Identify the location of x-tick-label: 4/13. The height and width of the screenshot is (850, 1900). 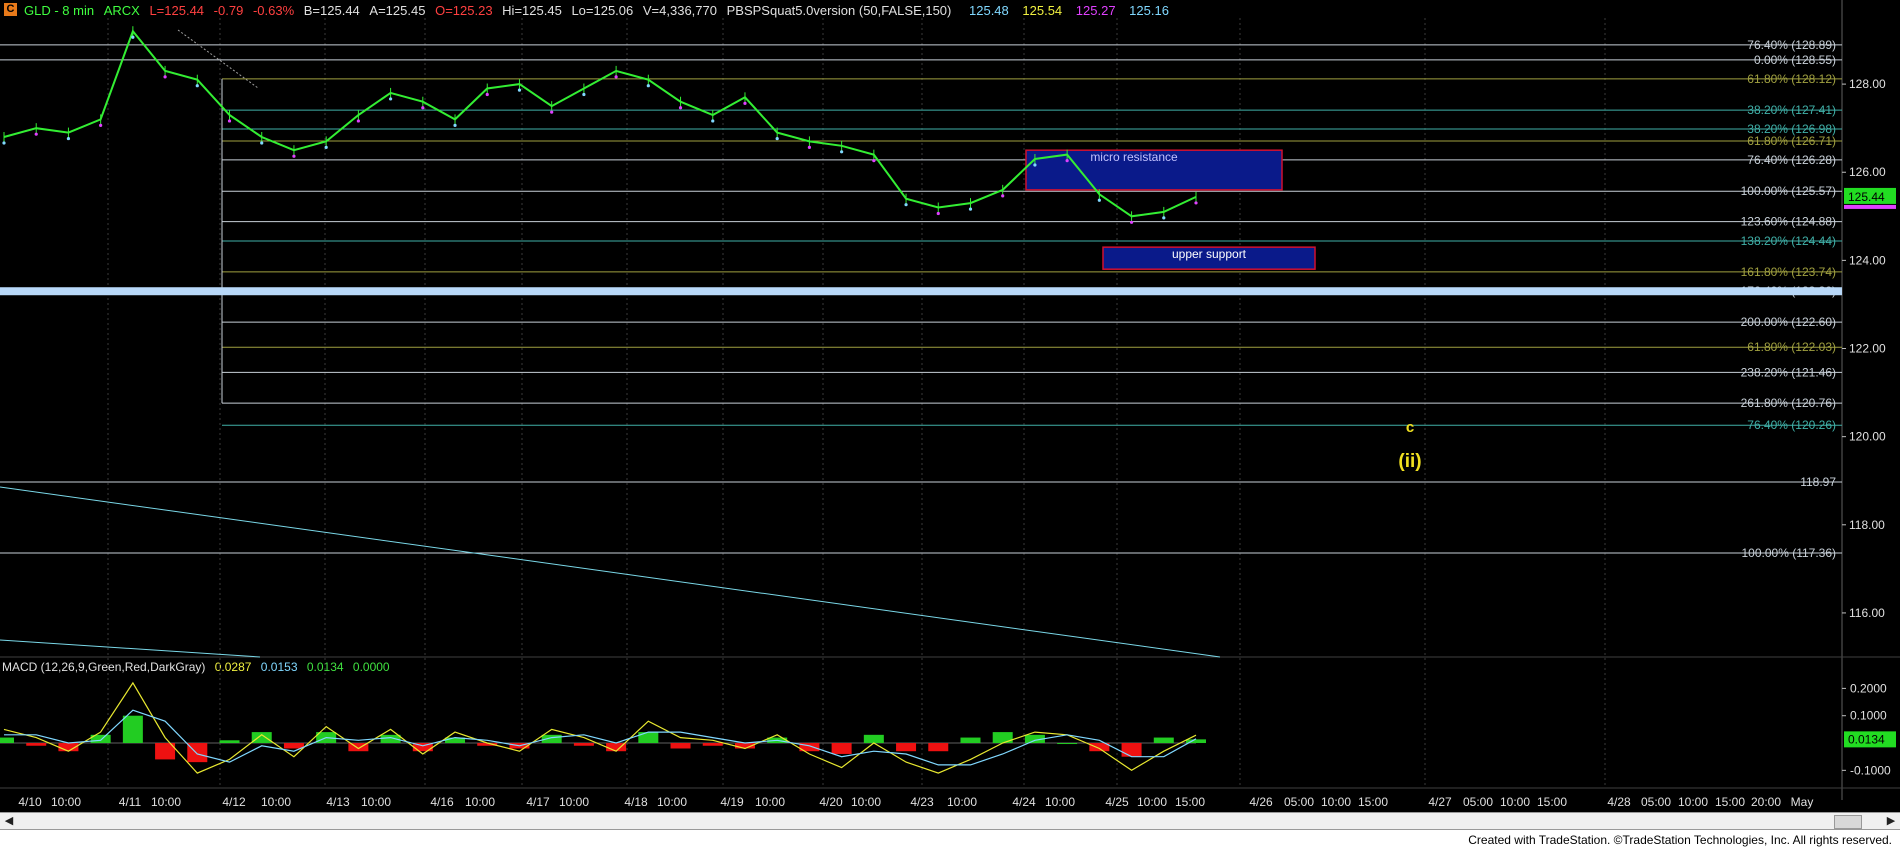
(338, 802).